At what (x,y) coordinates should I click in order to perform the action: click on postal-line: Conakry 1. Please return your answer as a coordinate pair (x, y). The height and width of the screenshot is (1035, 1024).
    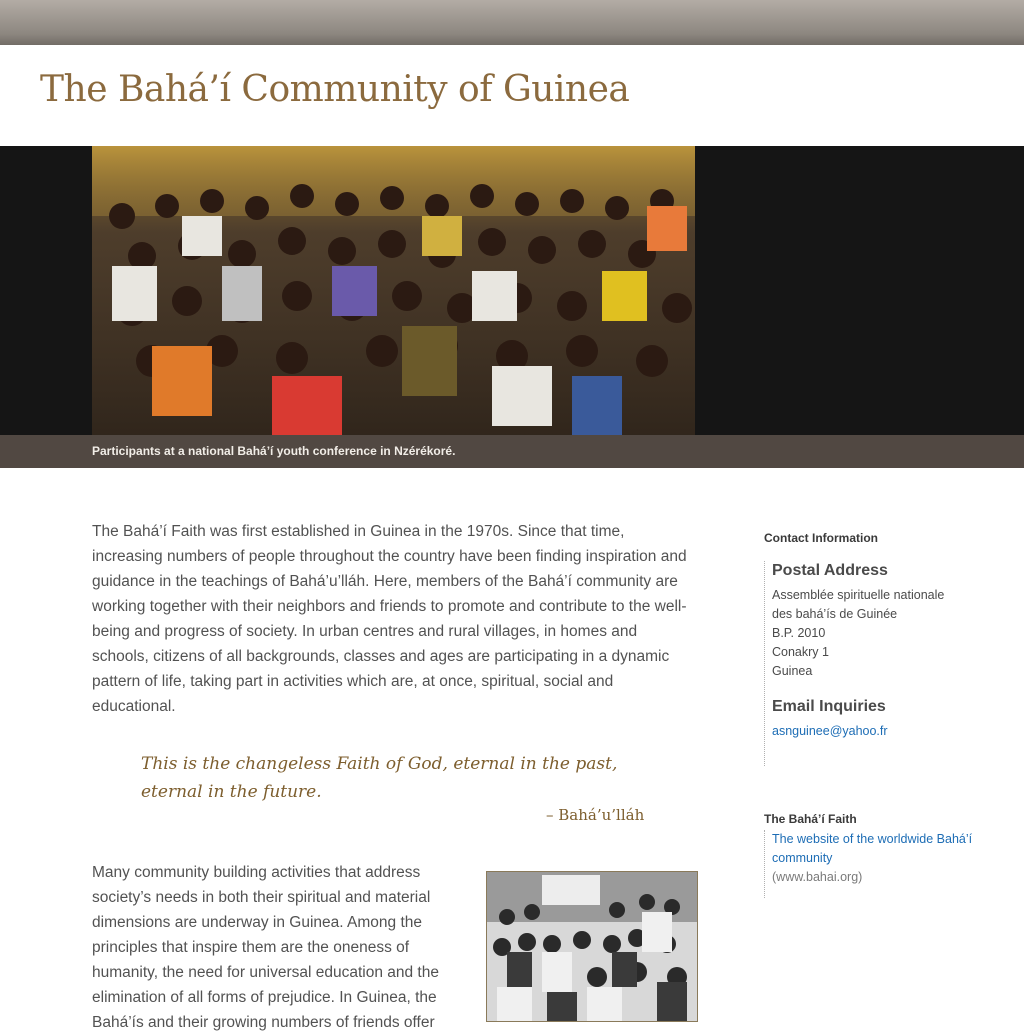
    Looking at the image, I should click on (800, 652).